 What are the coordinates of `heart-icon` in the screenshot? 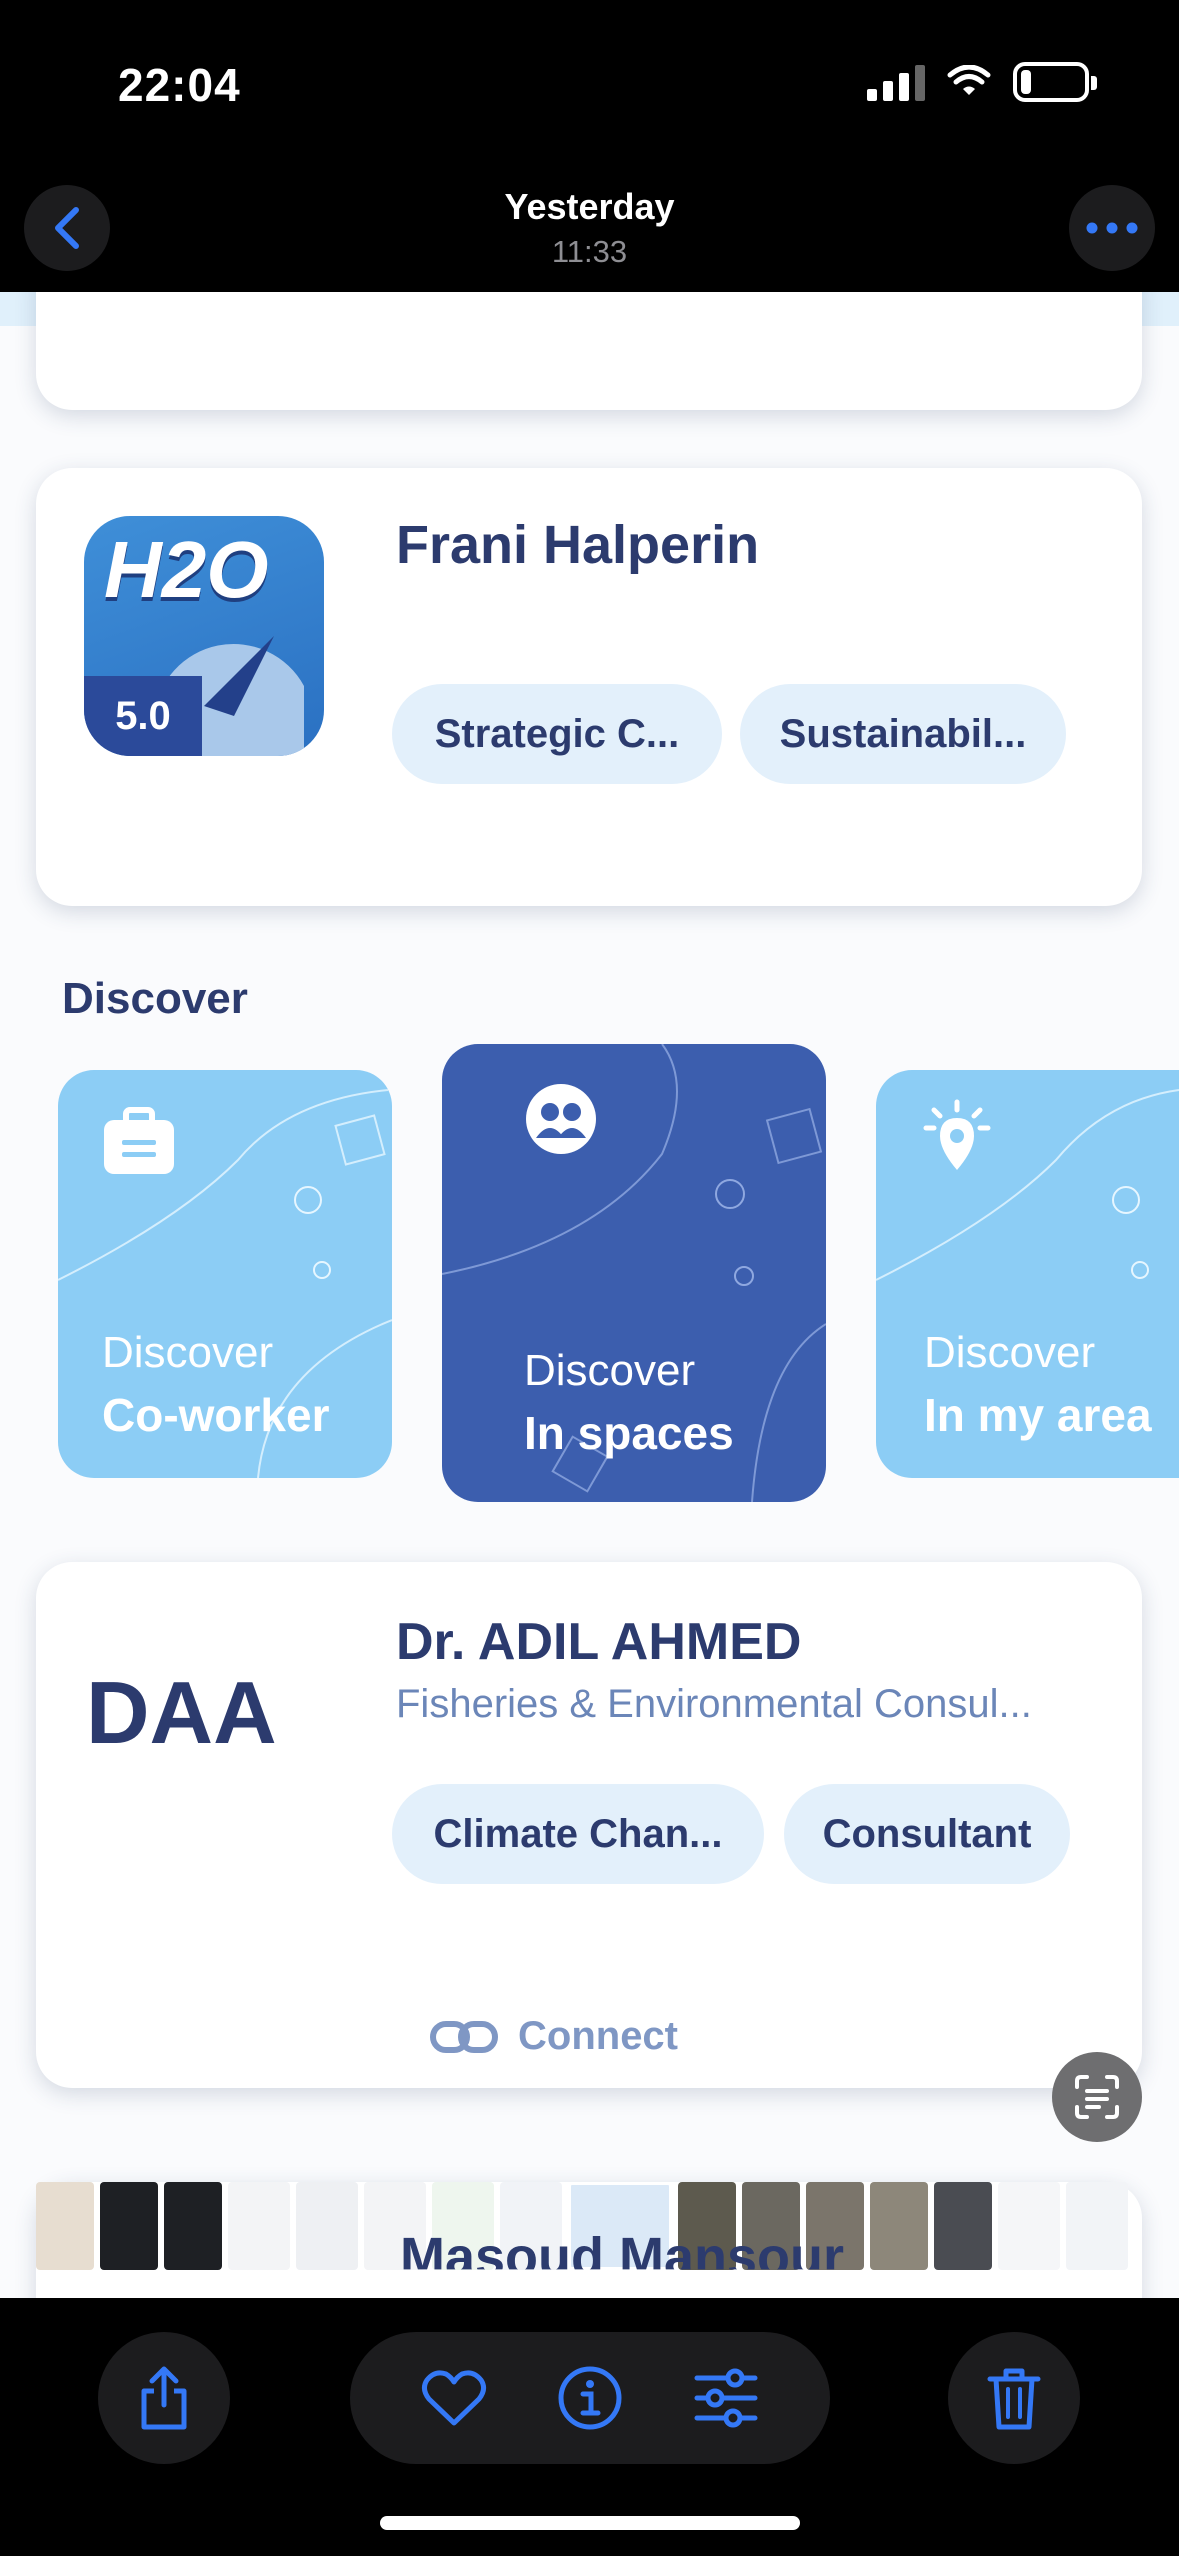 It's located at (454, 2398).